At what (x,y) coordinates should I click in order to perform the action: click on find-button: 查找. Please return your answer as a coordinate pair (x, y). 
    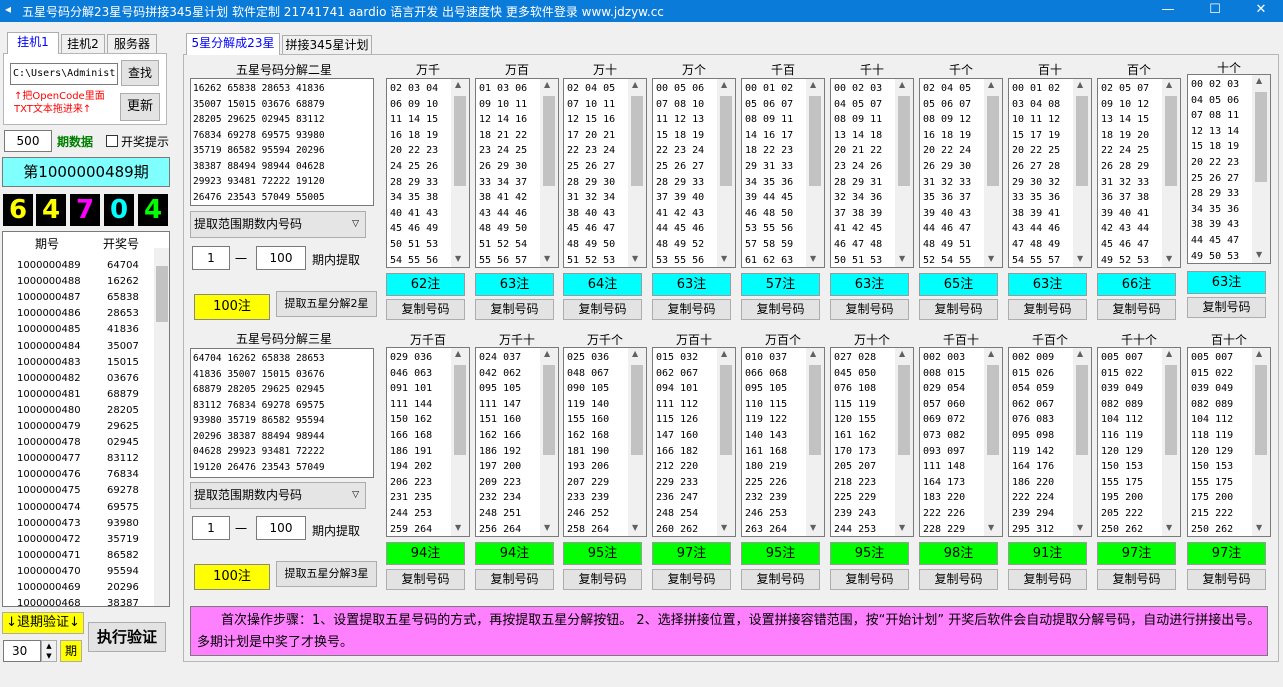
    Looking at the image, I should click on (140, 73).